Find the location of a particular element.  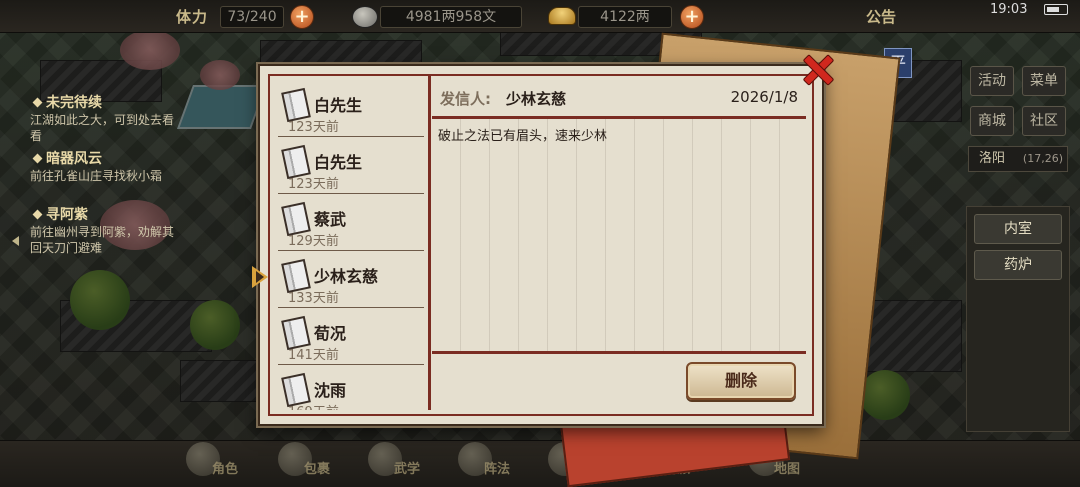

coins-value: 4981两958文 is located at coordinates (451, 17).